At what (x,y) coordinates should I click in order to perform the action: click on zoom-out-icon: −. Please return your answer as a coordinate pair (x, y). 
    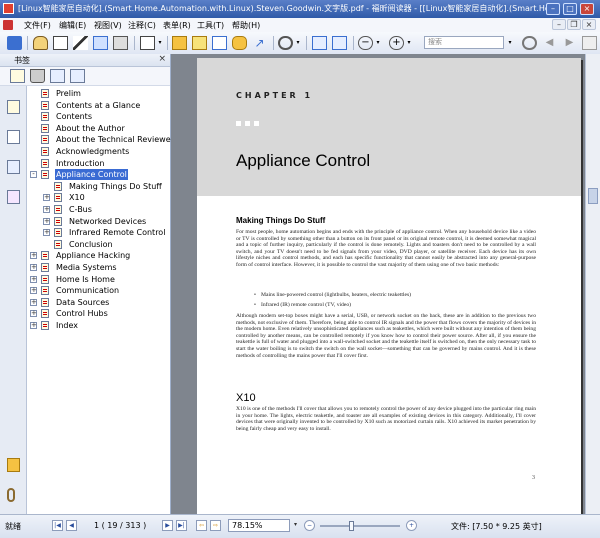
    Looking at the image, I should click on (365, 43).